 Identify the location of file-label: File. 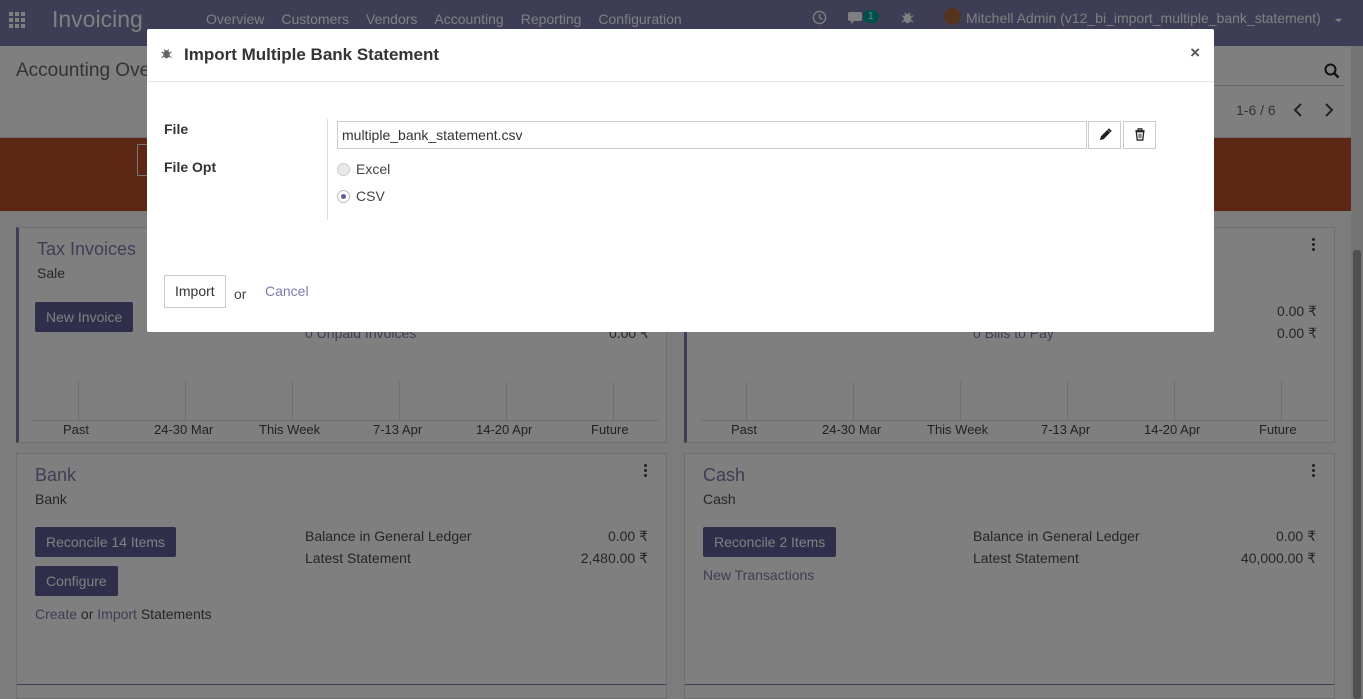
(176, 129).